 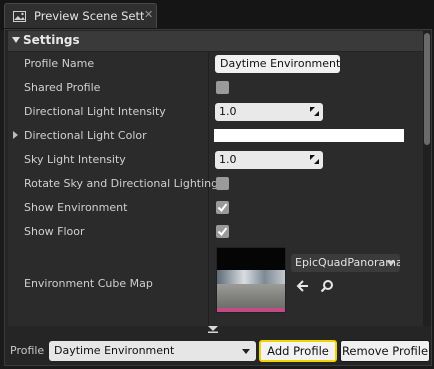 I want to click on property-row-rotate-sky: Rotate Sky and Directional Lighting, so click(x=215, y=184).